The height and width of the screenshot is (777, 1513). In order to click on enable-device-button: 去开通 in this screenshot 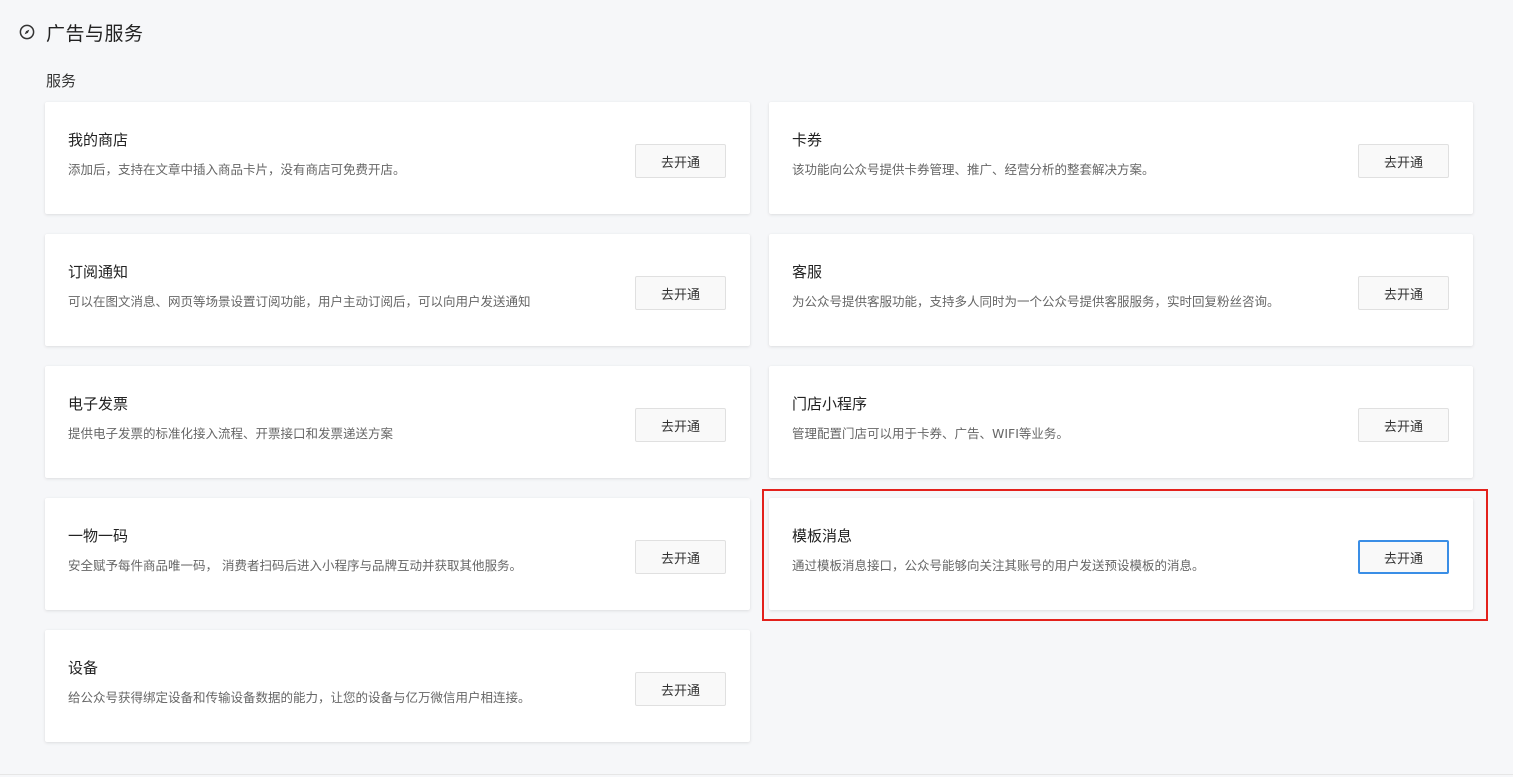, I will do `click(680, 689)`.